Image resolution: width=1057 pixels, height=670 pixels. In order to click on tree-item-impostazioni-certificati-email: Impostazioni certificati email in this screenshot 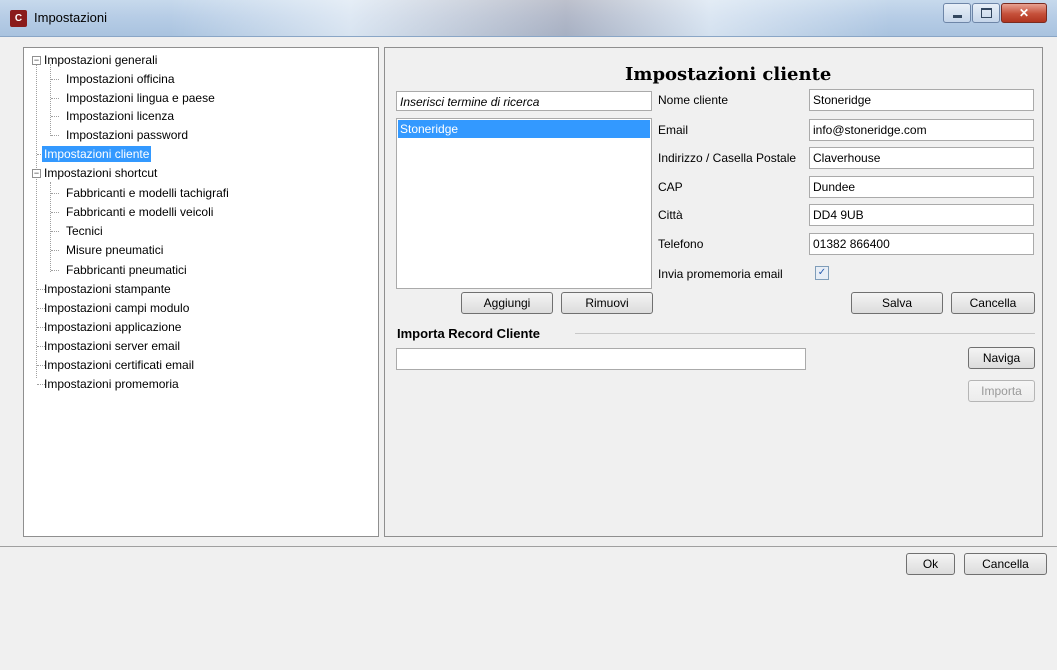, I will do `click(119, 365)`.